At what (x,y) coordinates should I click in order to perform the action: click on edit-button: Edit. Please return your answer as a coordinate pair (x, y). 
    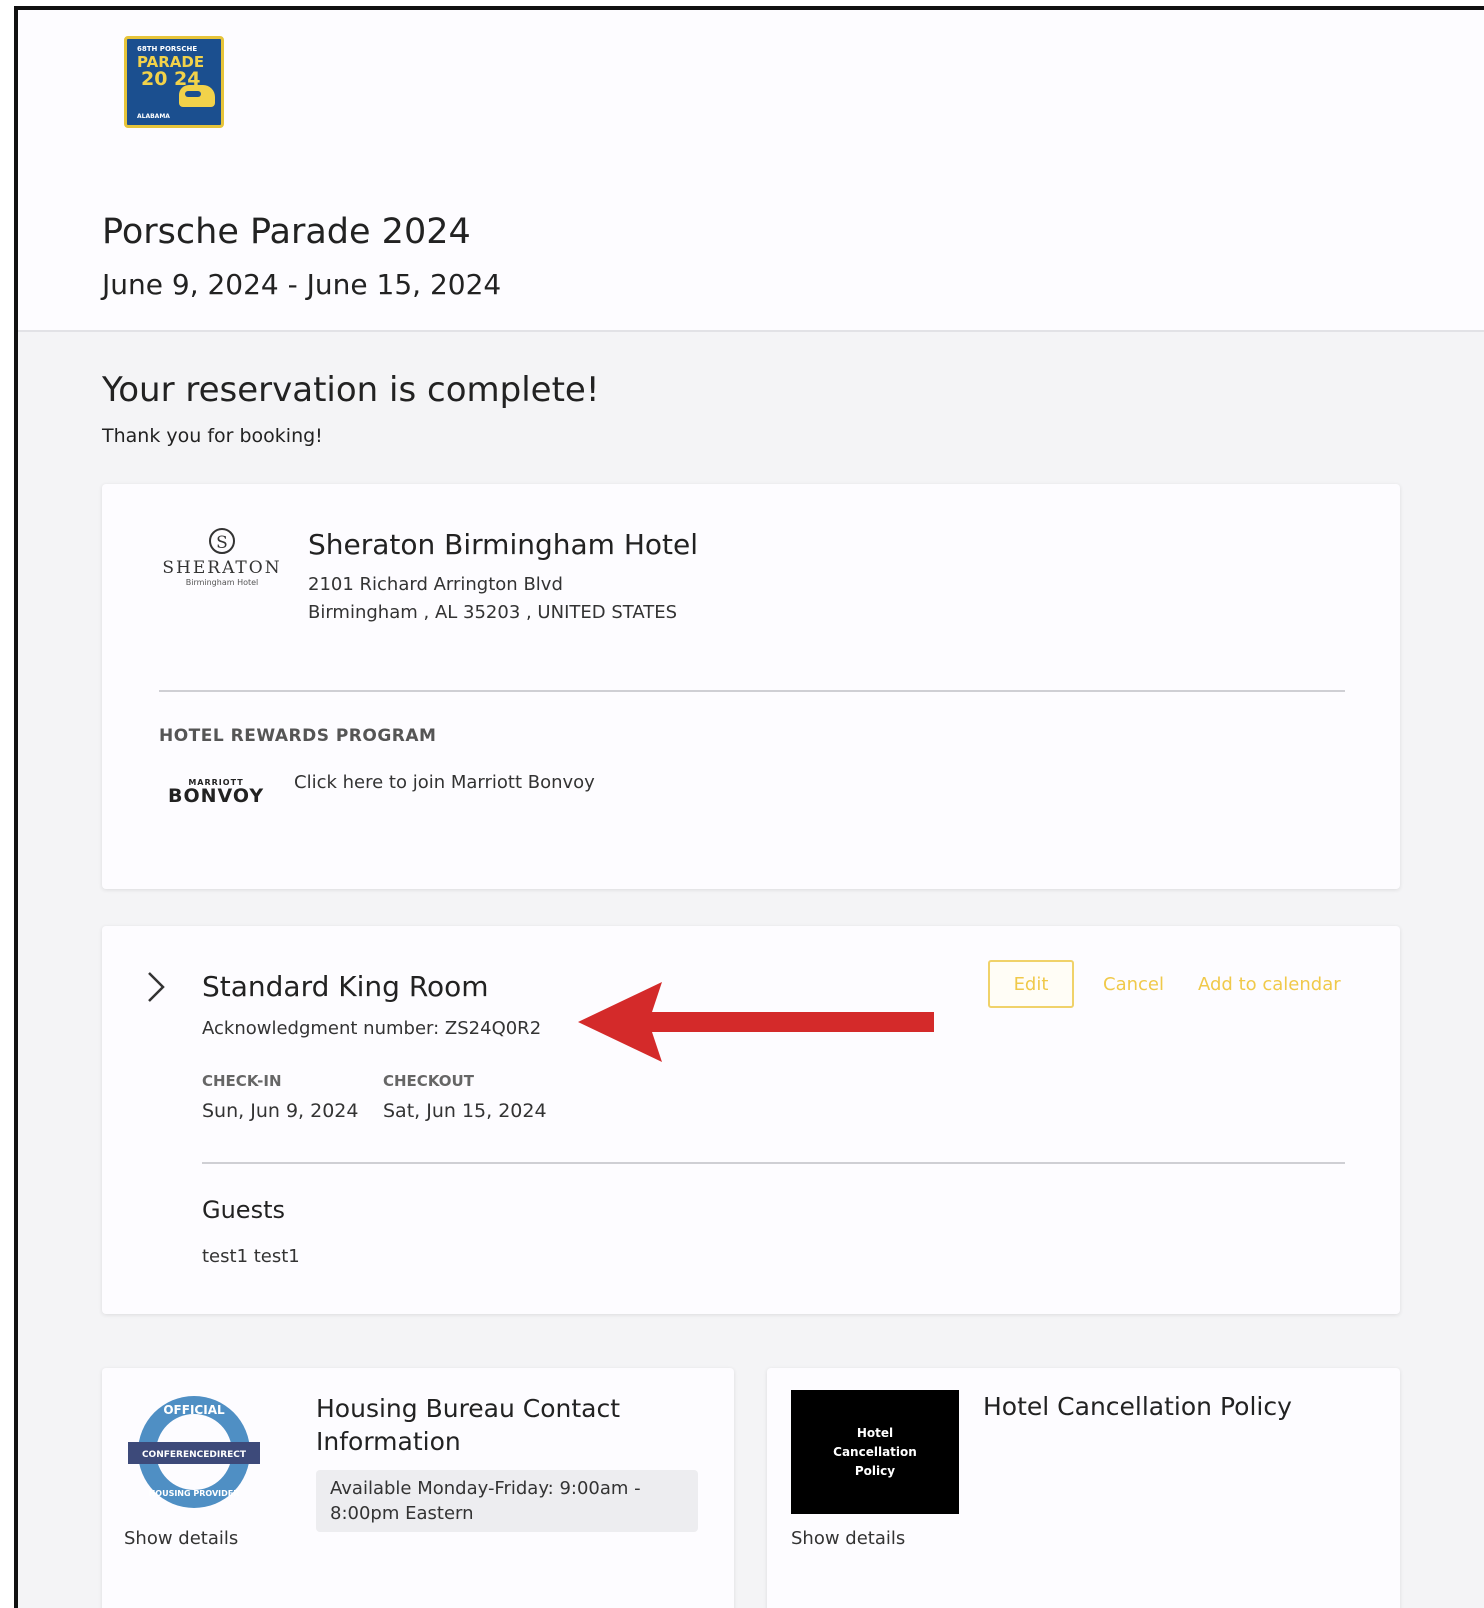
    Looking at the image, I should click on (1031, 984).